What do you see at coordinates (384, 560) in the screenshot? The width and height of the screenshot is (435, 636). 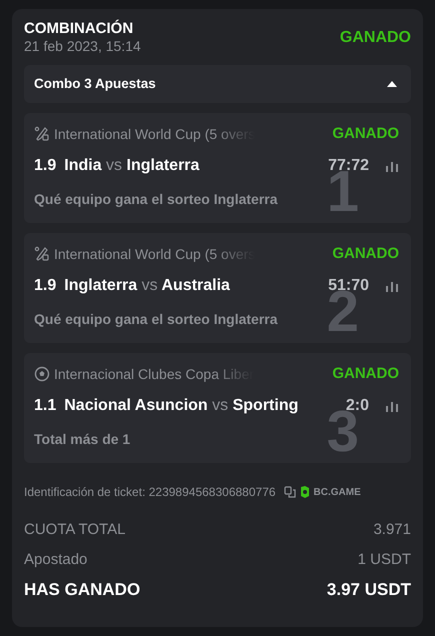 I see `summary-value: 1 USDT` at bounding box center [384, 560].